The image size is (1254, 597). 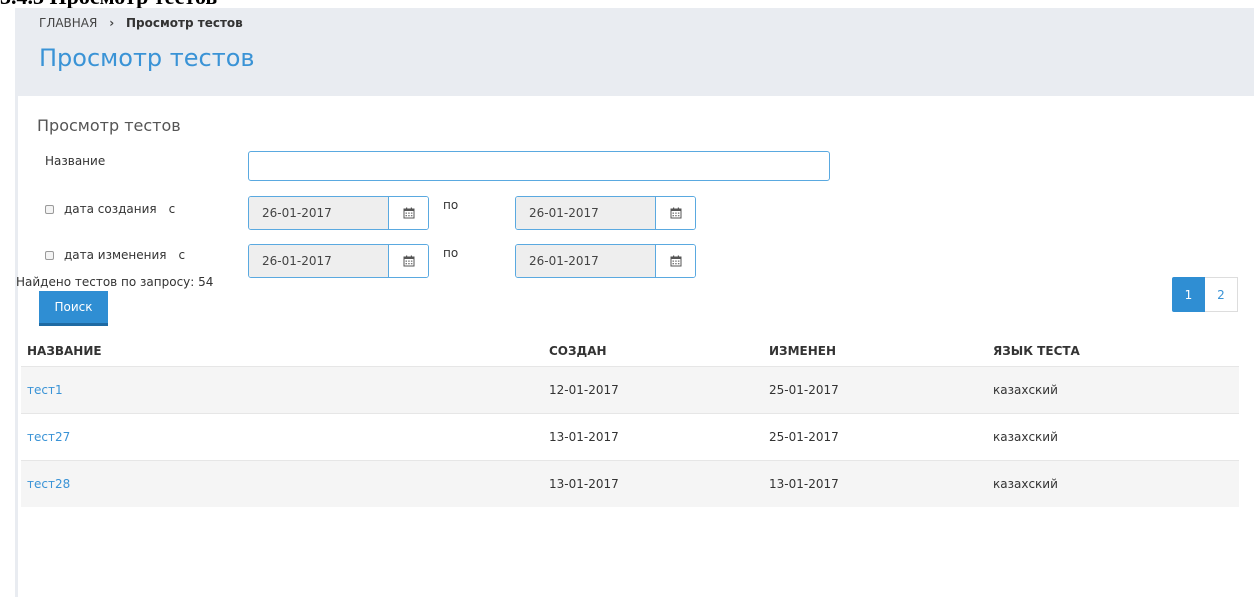 What do you see at coordinates (451, 253) in the screenshot?
I see `modified-to-label: по` at bounding box center [451, 253].